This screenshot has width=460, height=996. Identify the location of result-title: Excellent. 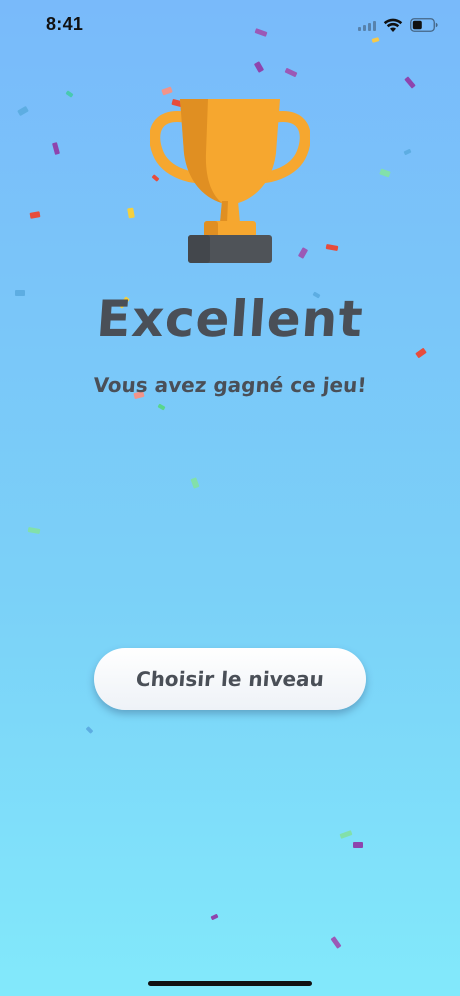
(230, 319).